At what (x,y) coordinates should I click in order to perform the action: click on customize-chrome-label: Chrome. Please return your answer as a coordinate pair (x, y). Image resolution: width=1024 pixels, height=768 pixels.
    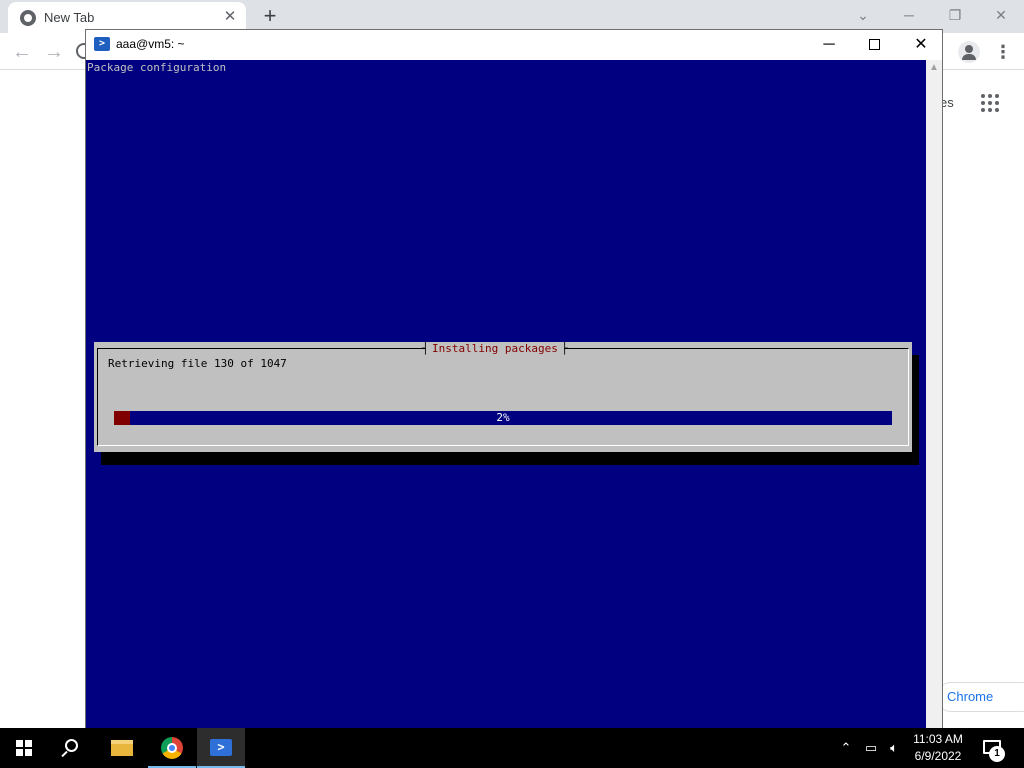
    Looking at the image, I should click on (970, 696).